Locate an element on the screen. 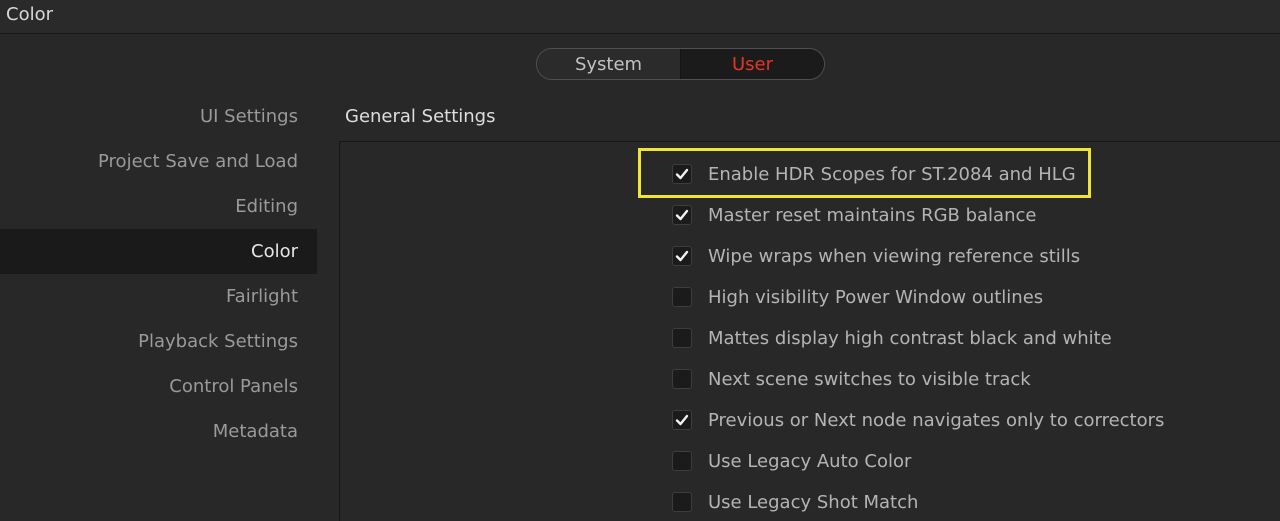 Image resolution: width=1280 pixels, height=521 pixels. sidebar-item-editing: Editing is located at coordinates (158, 206).